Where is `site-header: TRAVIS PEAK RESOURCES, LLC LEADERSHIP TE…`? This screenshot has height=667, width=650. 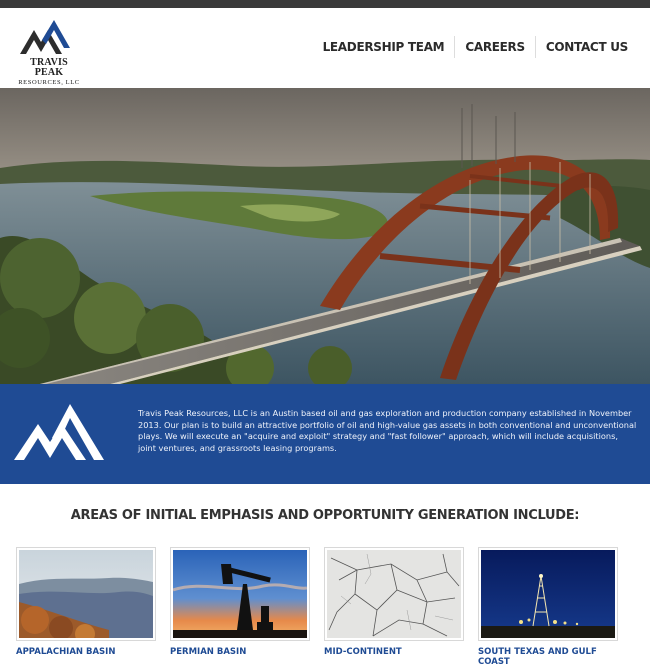
site-header: TRAVIS PEAK RESOURCES, LLC LEADERSHIP TE… is located at coordinates (325, 48).